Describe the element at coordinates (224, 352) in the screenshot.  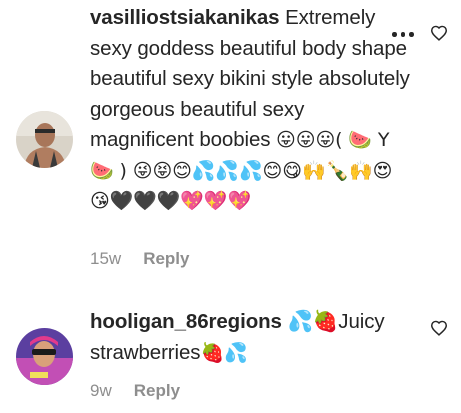
I see `comment-emojis: 🍓💦` at that location.